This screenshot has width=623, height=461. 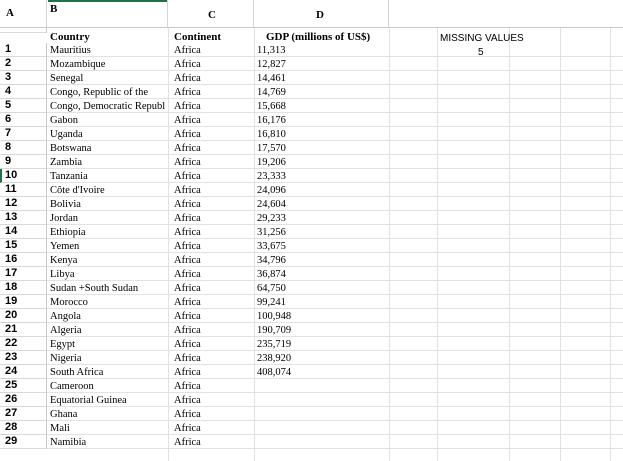 What do you see at coordinates (271, 106) in the screenshot?
I see `gdp-cell: 15,668` at bounding box center [271, 106].